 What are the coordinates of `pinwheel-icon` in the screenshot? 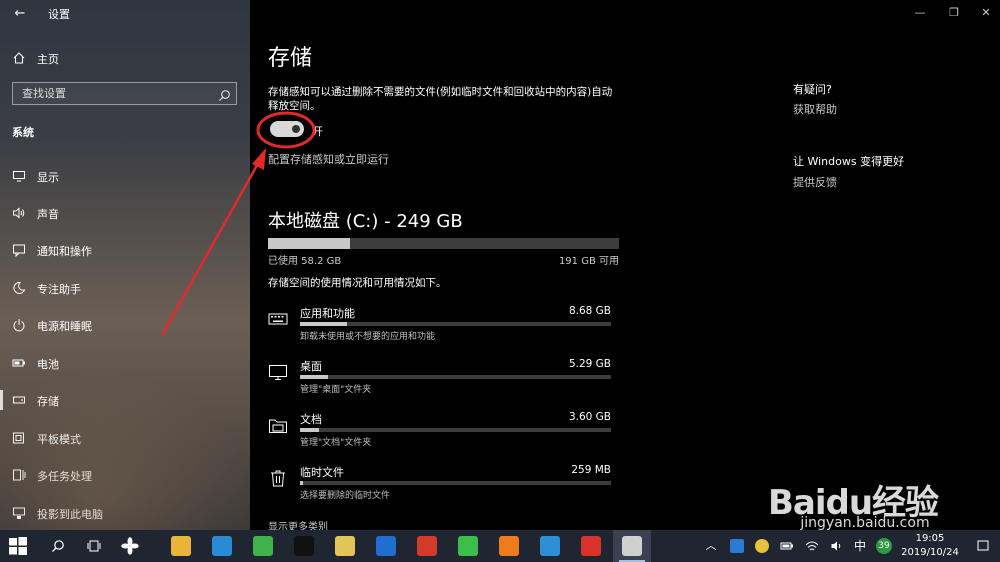 It's located at (130, 546).